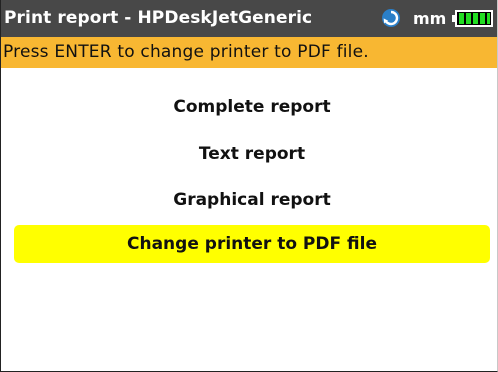 The image size is (498, 372). I want to click on menu-item-text-report: Text report, so click(252, 154).